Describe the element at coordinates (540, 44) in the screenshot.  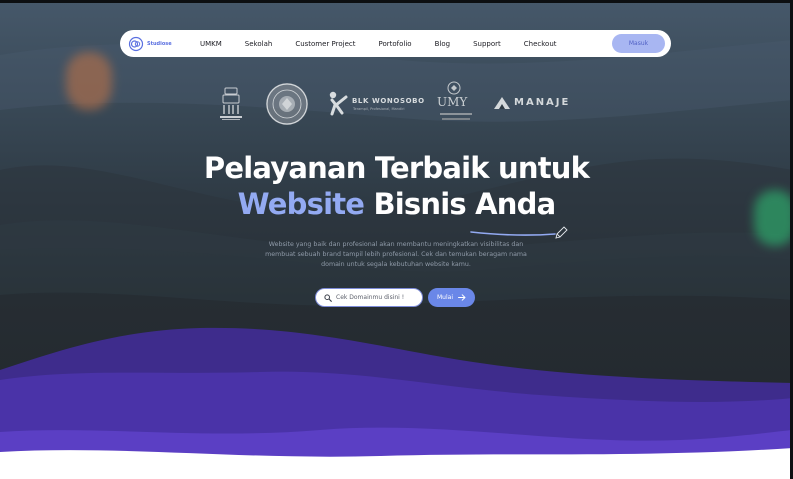
I see `nav-link-checkout: Checkout` at that location.